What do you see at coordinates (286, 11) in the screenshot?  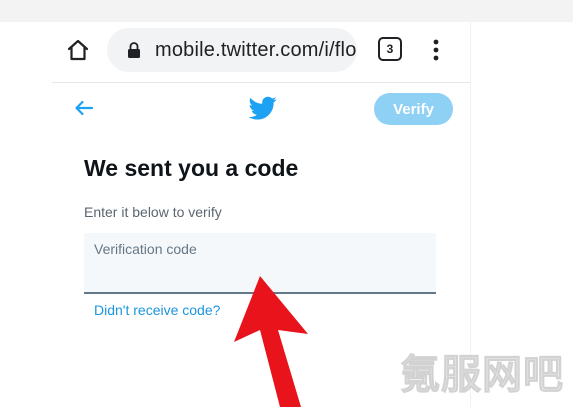 I see `status-bar` at bounding box center [286, 11].